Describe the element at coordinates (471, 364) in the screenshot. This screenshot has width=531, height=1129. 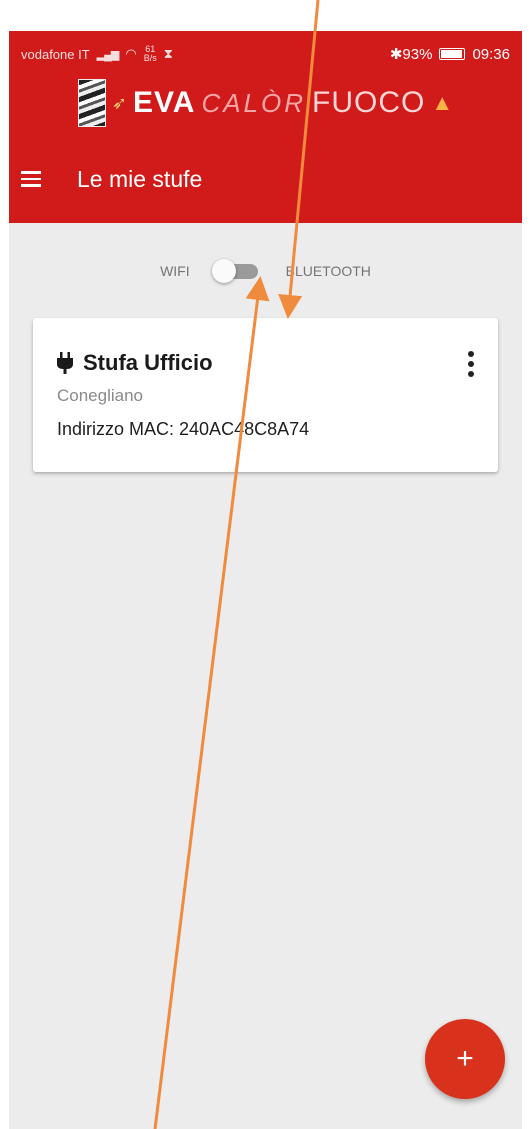
I see `more-vert-icon` at that location.